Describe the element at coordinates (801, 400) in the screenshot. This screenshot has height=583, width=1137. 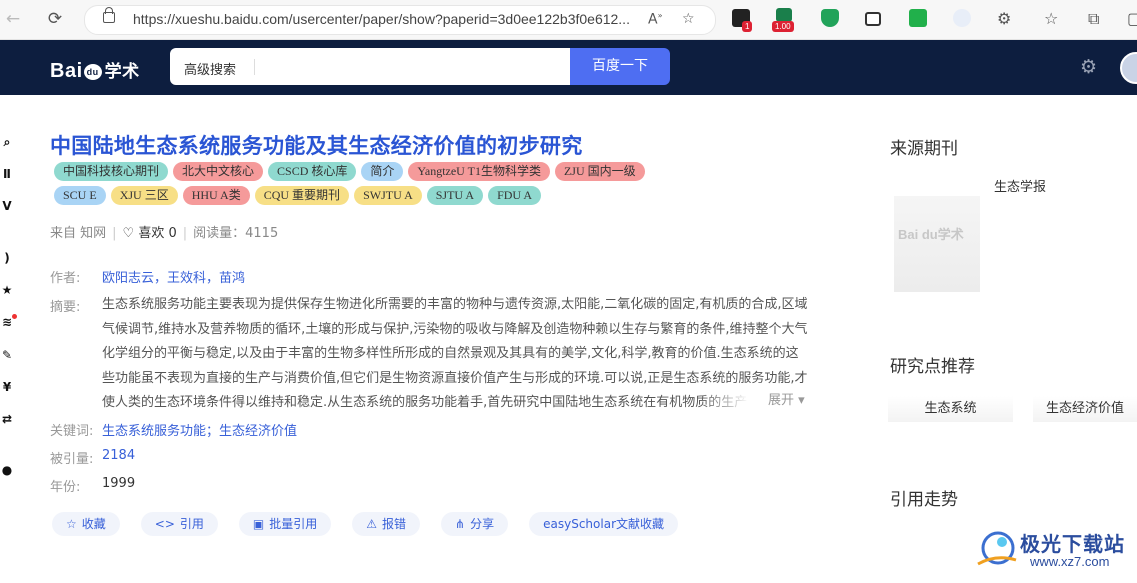
I see `chevron-down-icon: ▾` at that location.